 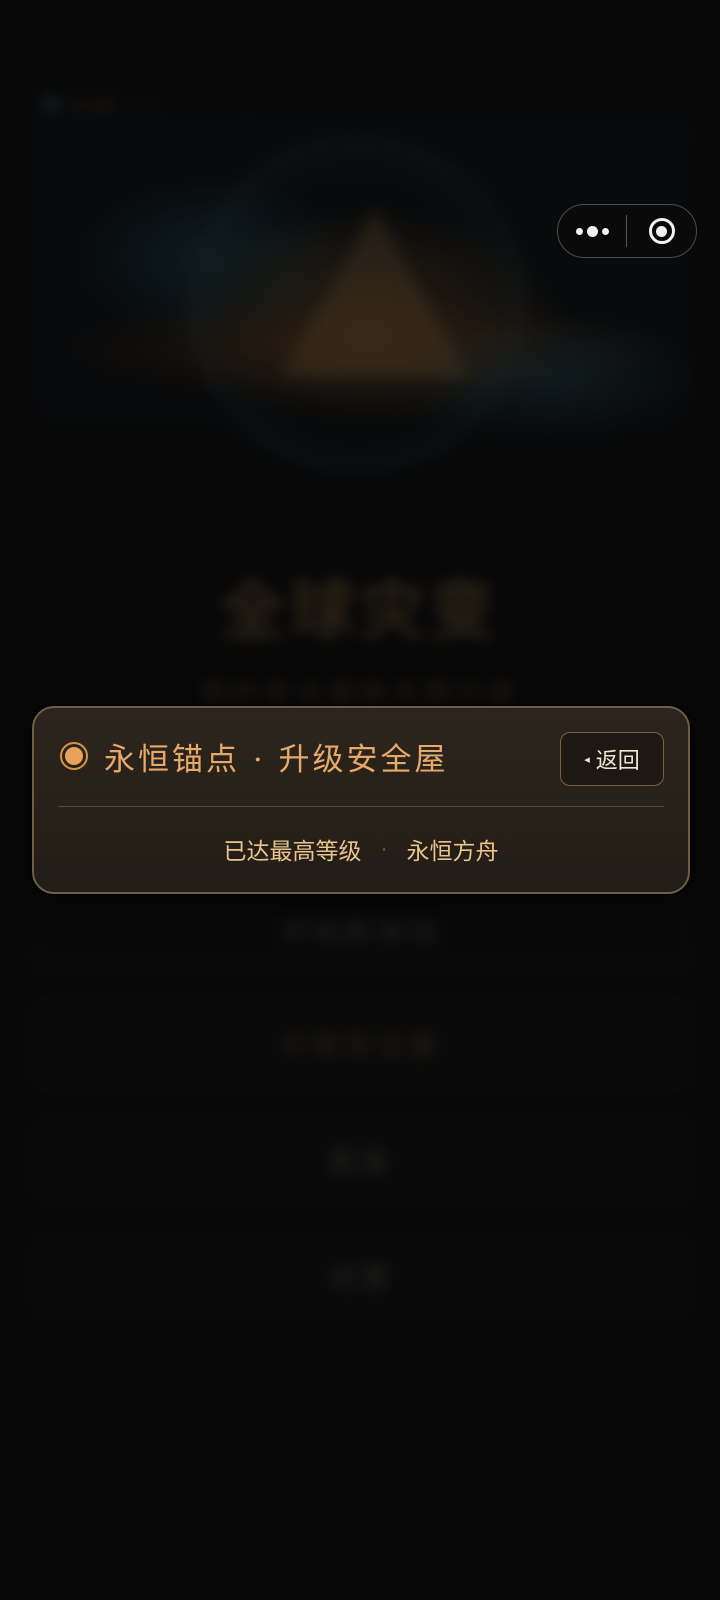 I want to click on radio-indicator-dot, so click(x=74, y=756).